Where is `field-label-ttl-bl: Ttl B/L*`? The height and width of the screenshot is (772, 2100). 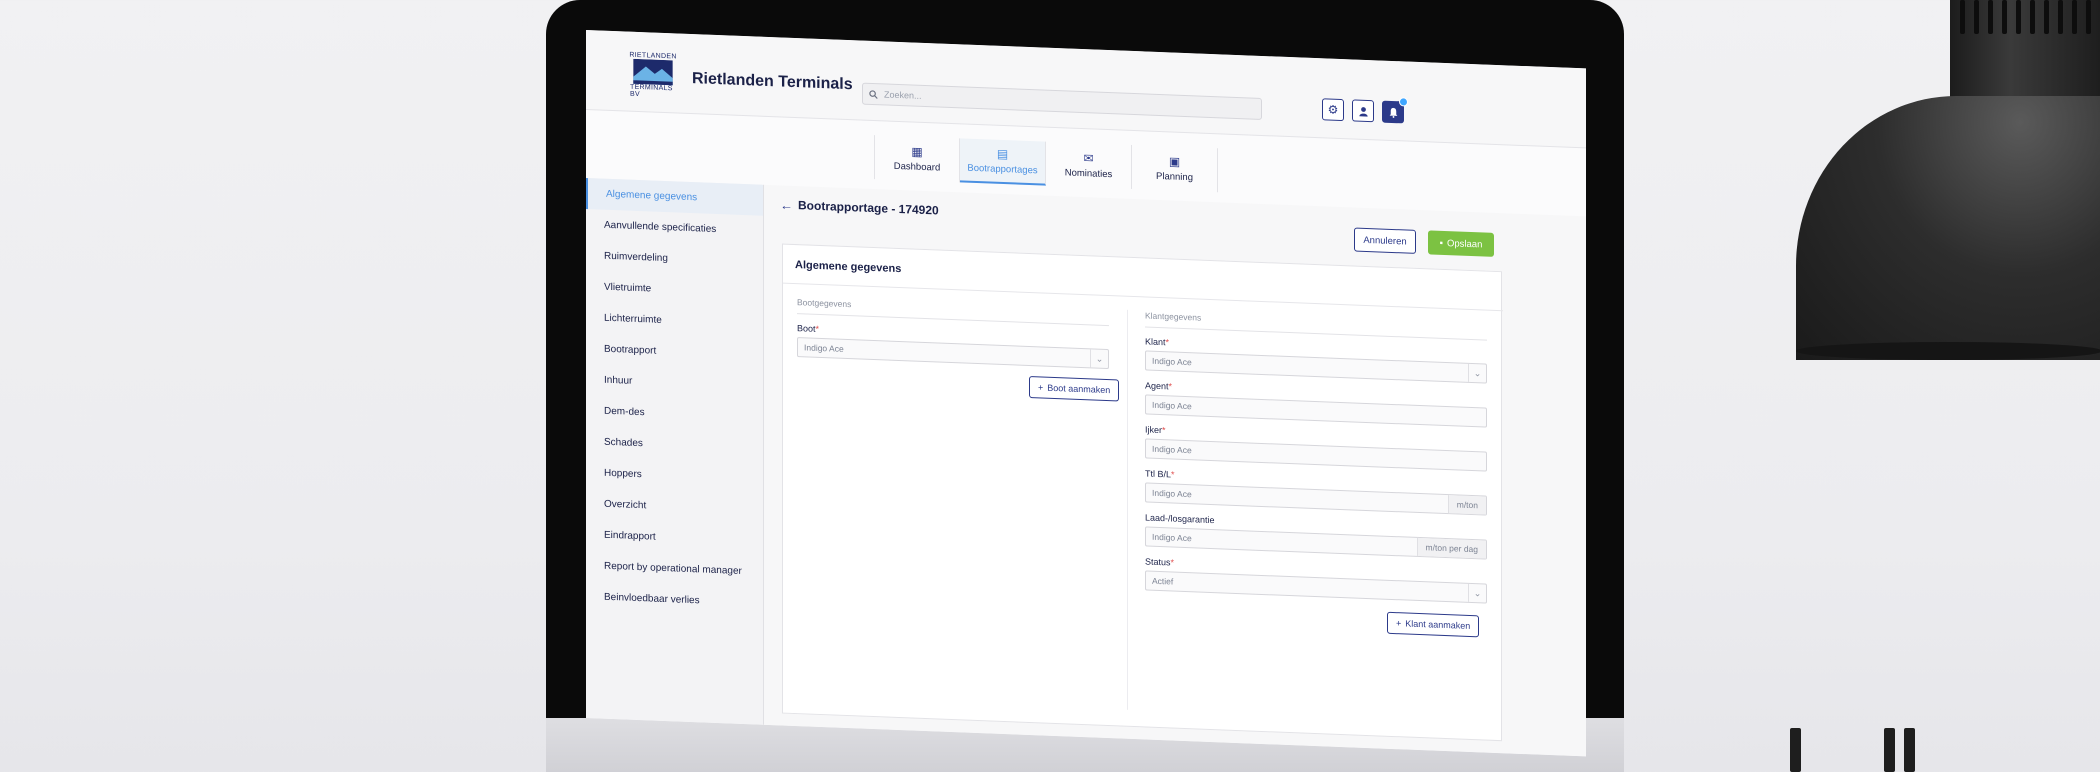
field-label-ttl-bl: Ttl B/L* is located at coordinates (1160, 473).